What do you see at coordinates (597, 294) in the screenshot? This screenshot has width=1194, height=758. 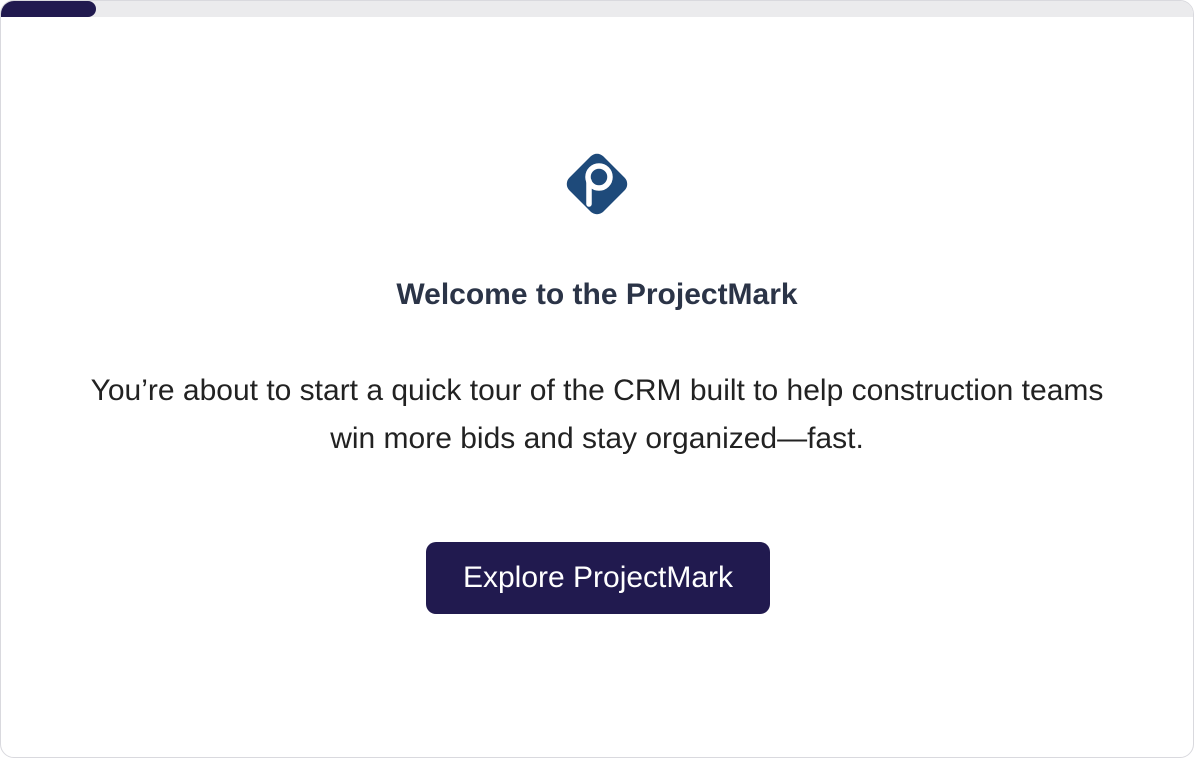 I see `welcome-title: Welcome to the ProjectMark` at bounding box center [597, 294].